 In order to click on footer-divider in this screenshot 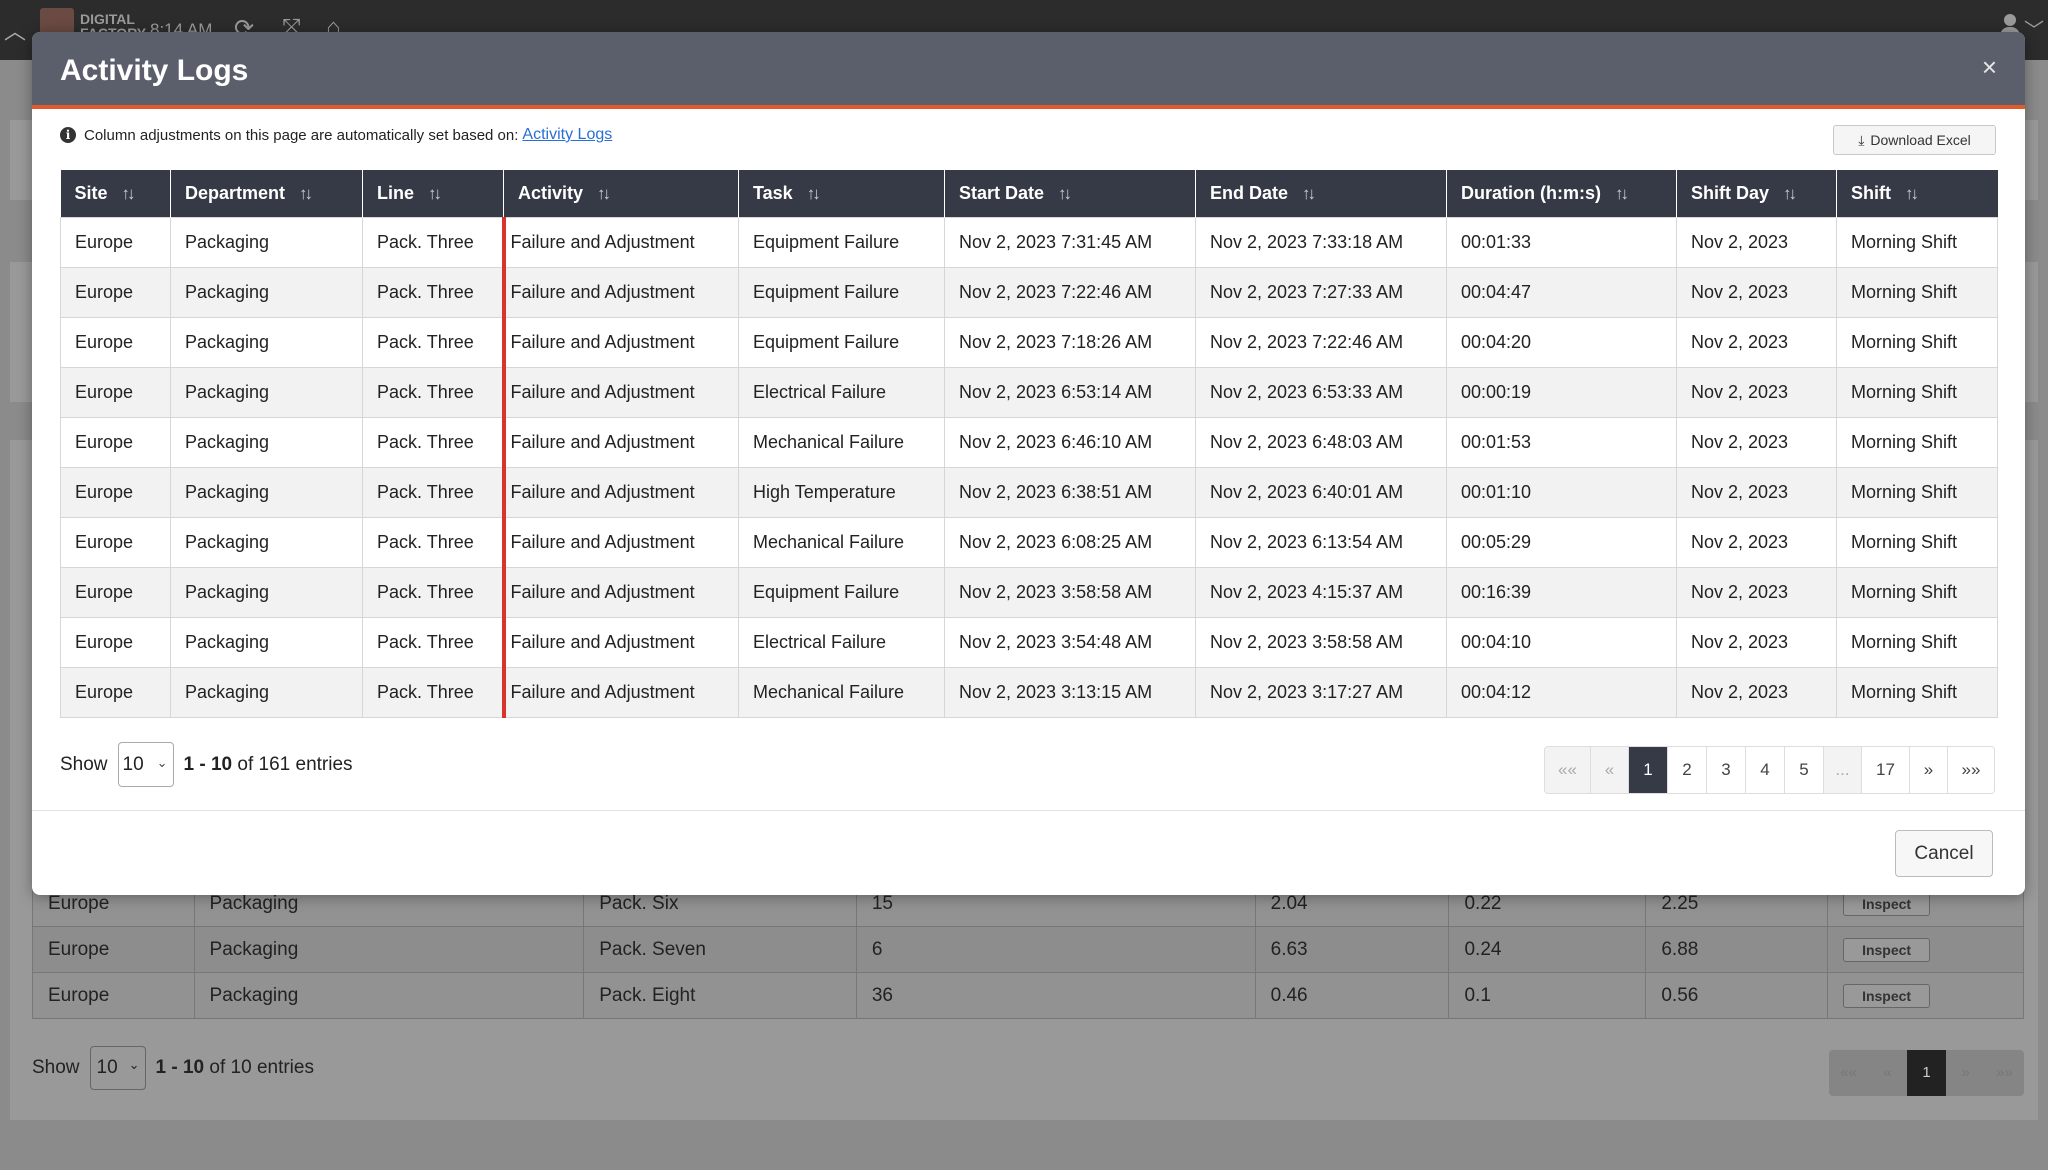, I will do `click(1028, 810)`.